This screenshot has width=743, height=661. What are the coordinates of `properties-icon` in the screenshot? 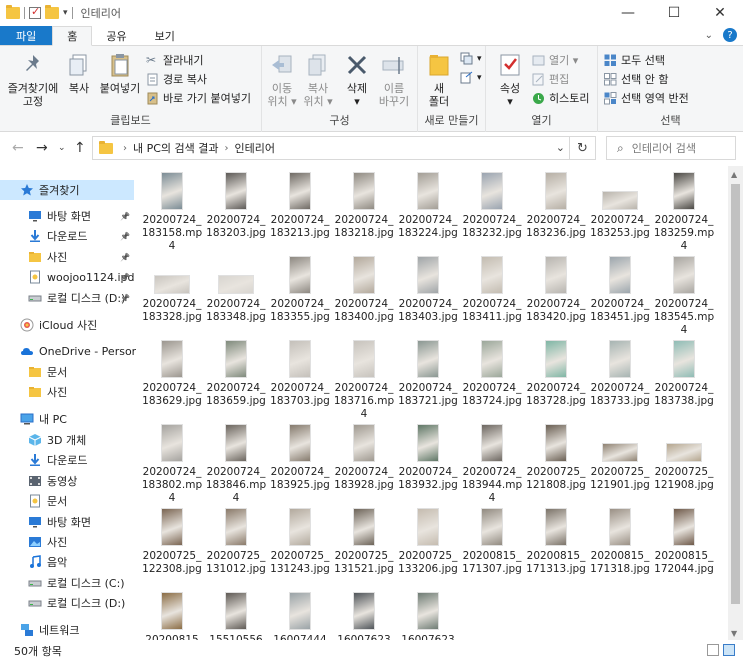 It's located at (35, 12).